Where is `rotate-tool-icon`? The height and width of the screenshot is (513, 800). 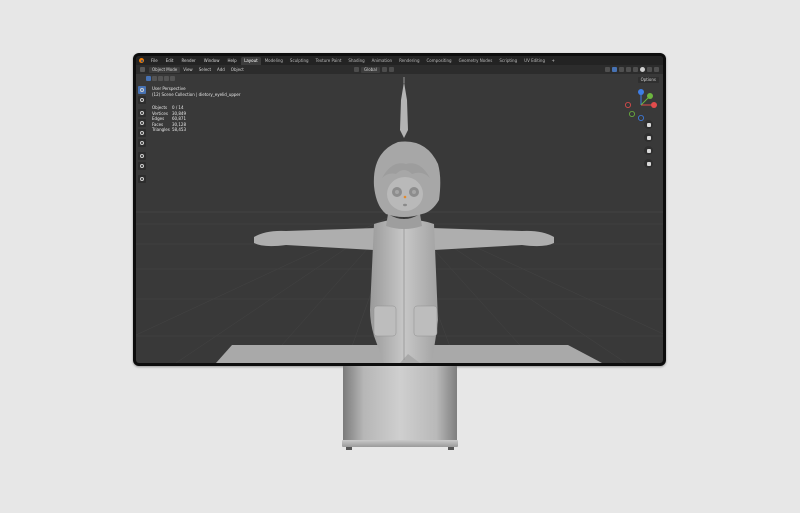
rotate-tool-icon is located at coordinates (142, 123).